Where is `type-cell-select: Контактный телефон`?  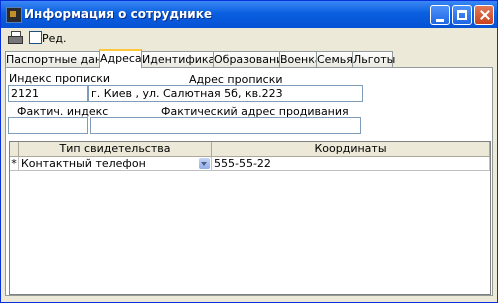 type-cell-select: Контактный телефон is located at coordinates (115, 164).